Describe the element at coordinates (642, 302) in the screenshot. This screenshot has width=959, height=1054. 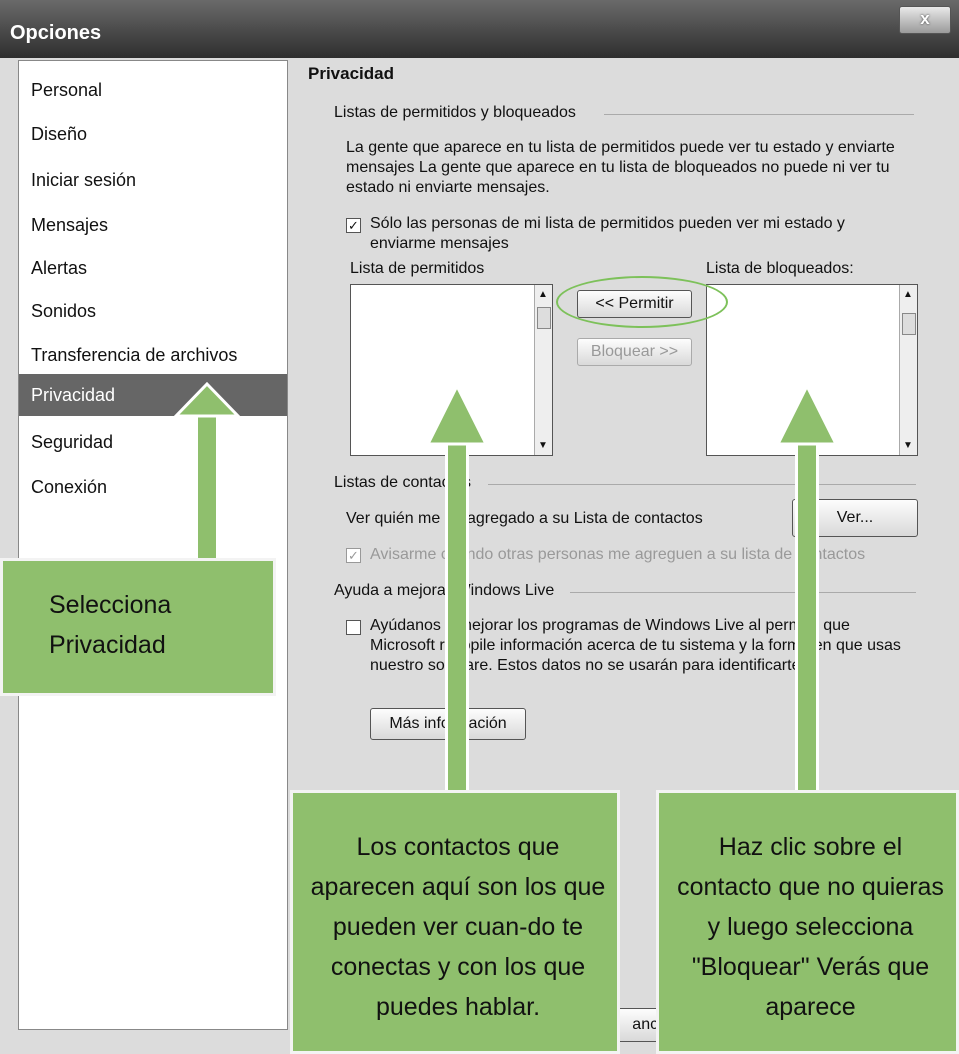
I see `highlight-ellipse` at that location.